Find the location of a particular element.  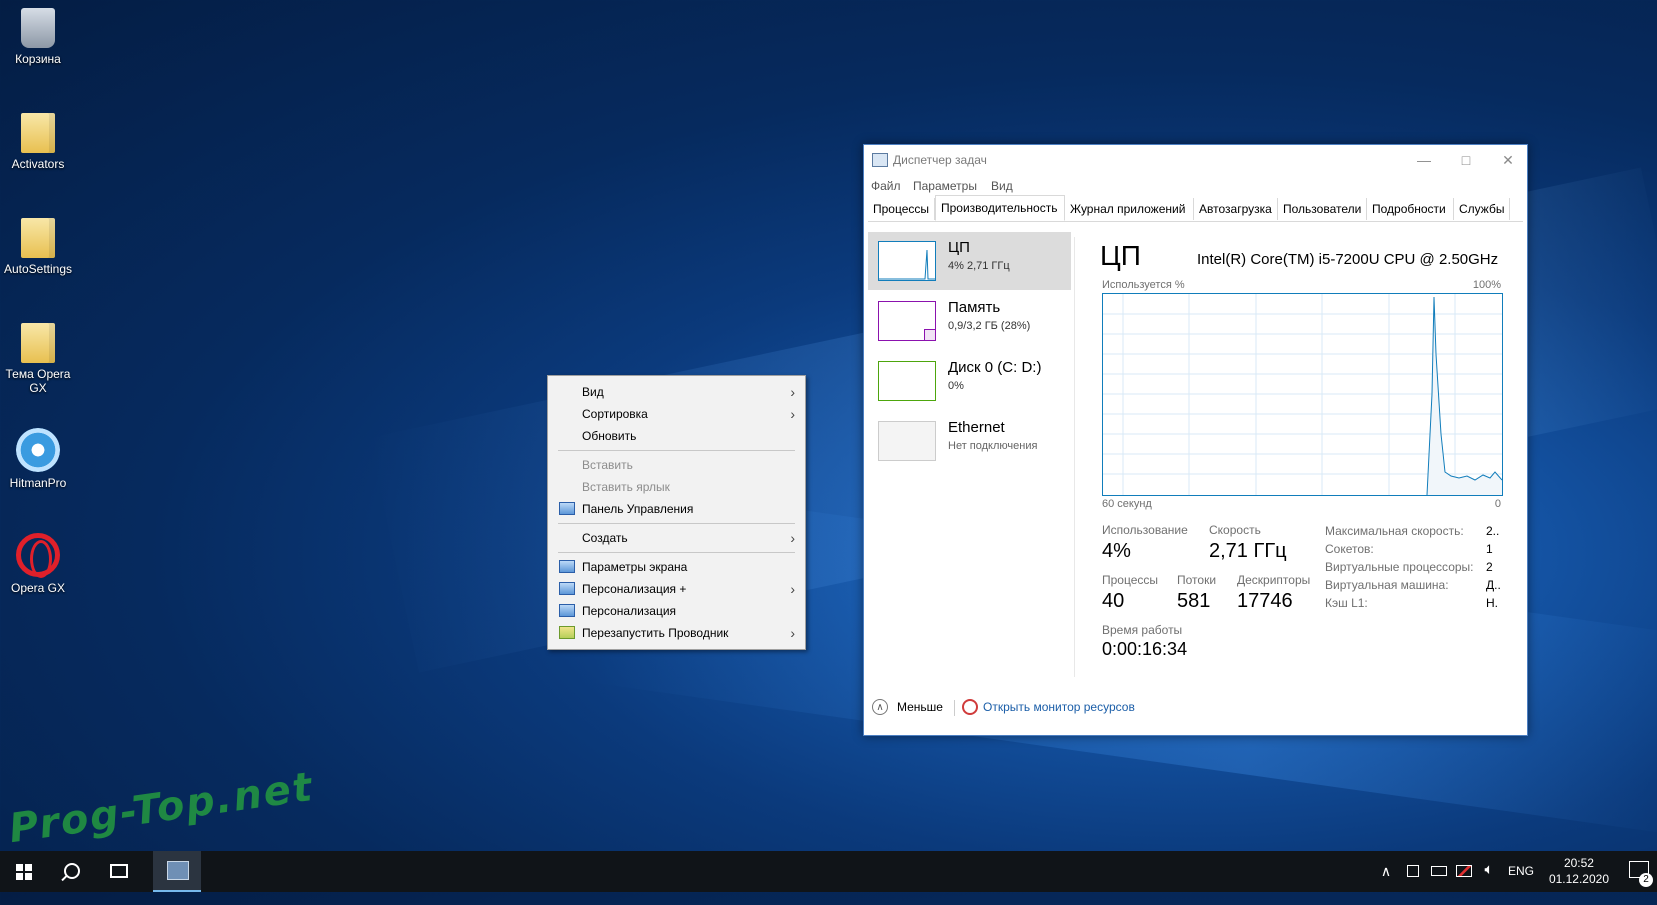

spec-value: 2.. is located at coordinates (1493, 531).